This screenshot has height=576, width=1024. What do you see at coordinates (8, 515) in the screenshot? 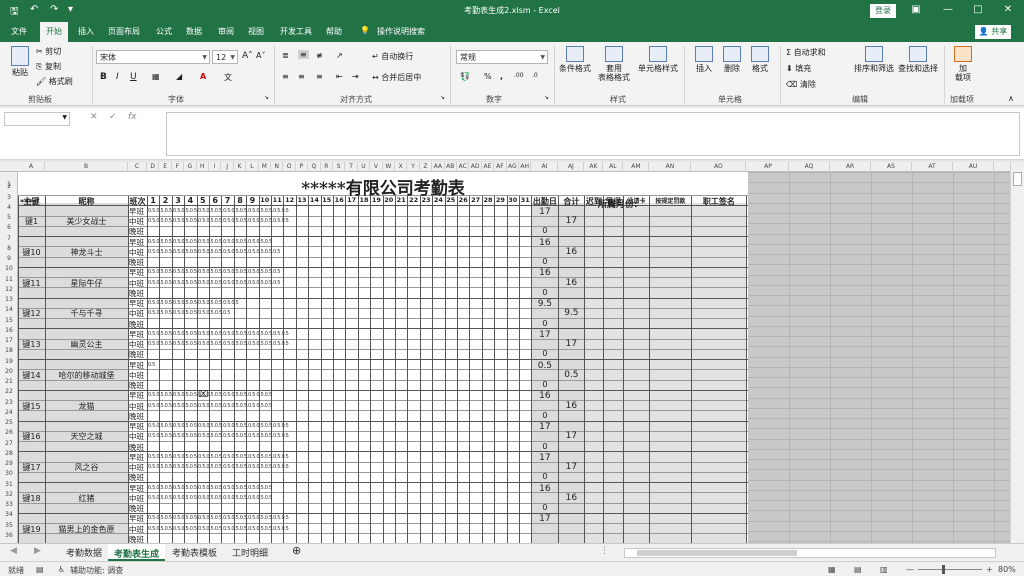
I see `row-header-34: 34` at bounding box center [8, 515].